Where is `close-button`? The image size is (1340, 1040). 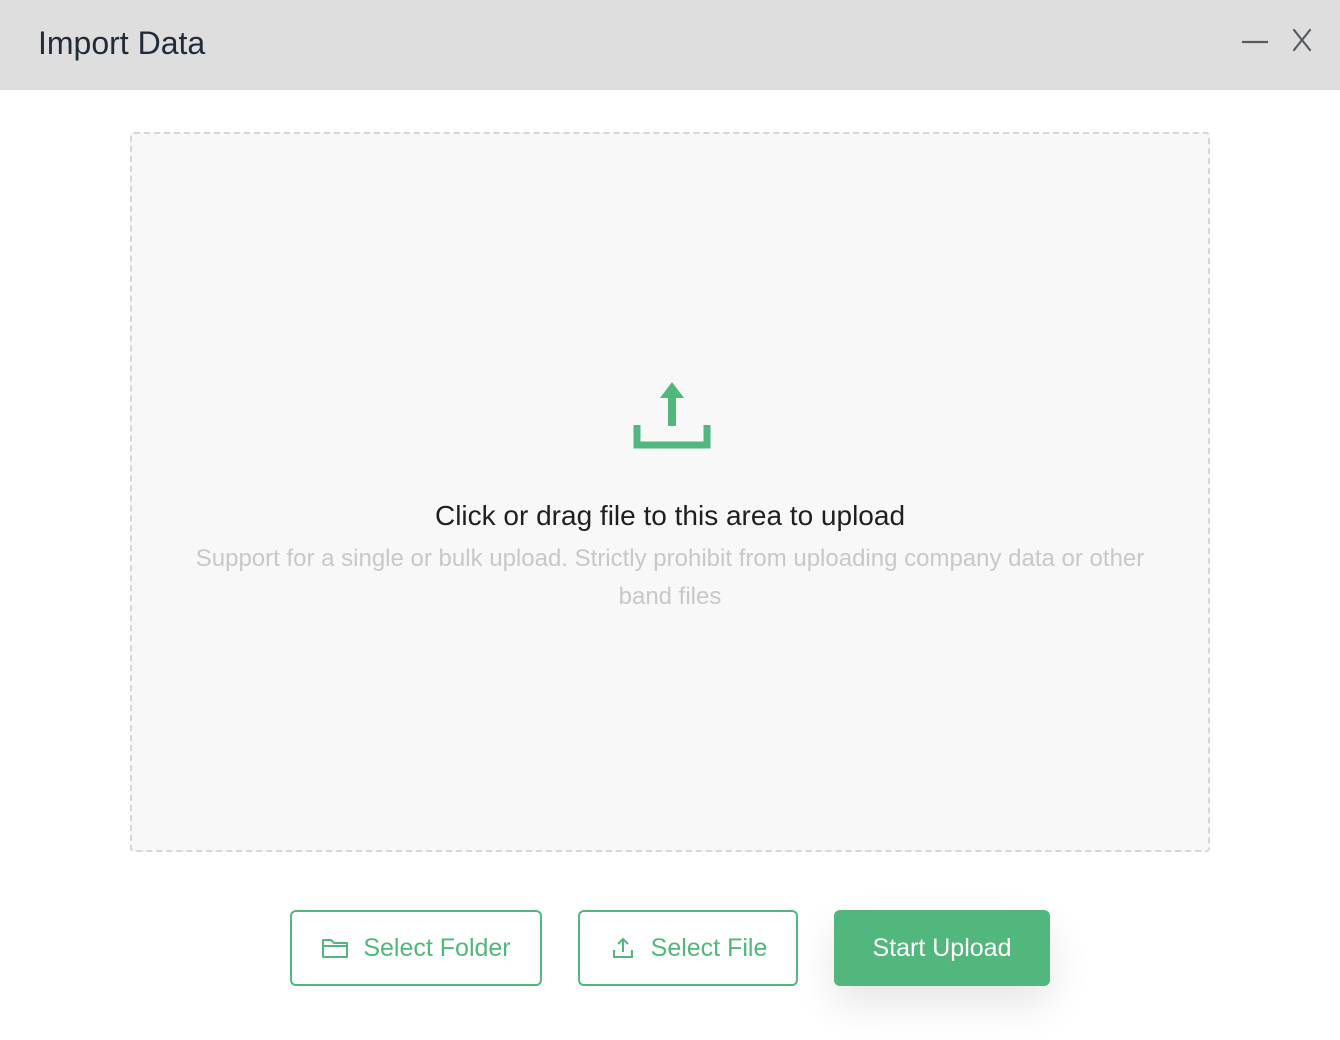
close-button is located at coordinates (1302, 38).